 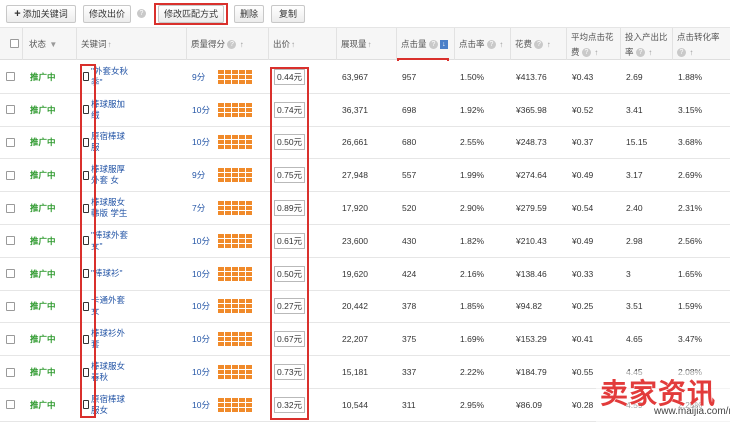 I want to click on cell-impr: 15,181, so click(x=366, y=372).